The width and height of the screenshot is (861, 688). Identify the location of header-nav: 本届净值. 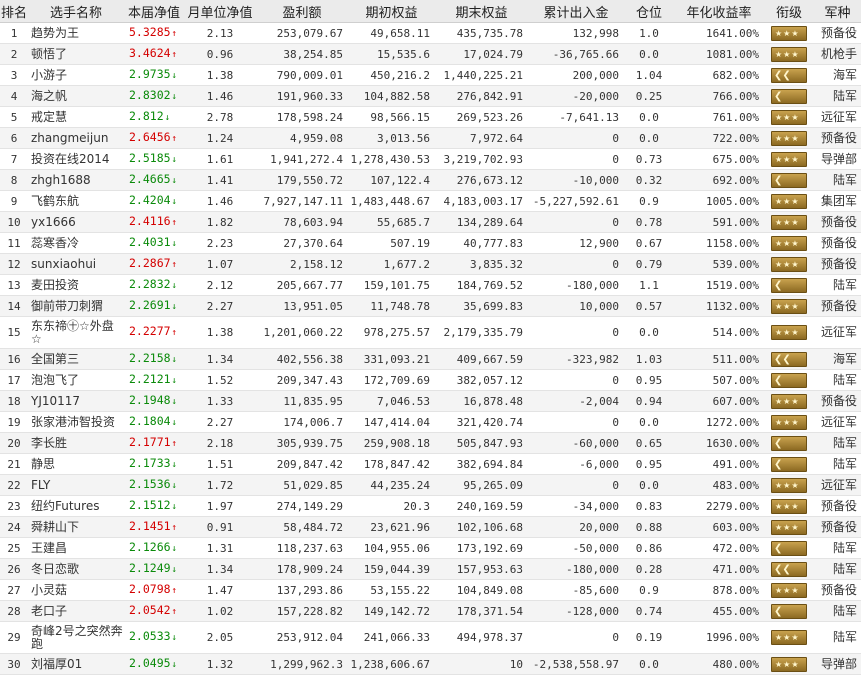
(154, 11).